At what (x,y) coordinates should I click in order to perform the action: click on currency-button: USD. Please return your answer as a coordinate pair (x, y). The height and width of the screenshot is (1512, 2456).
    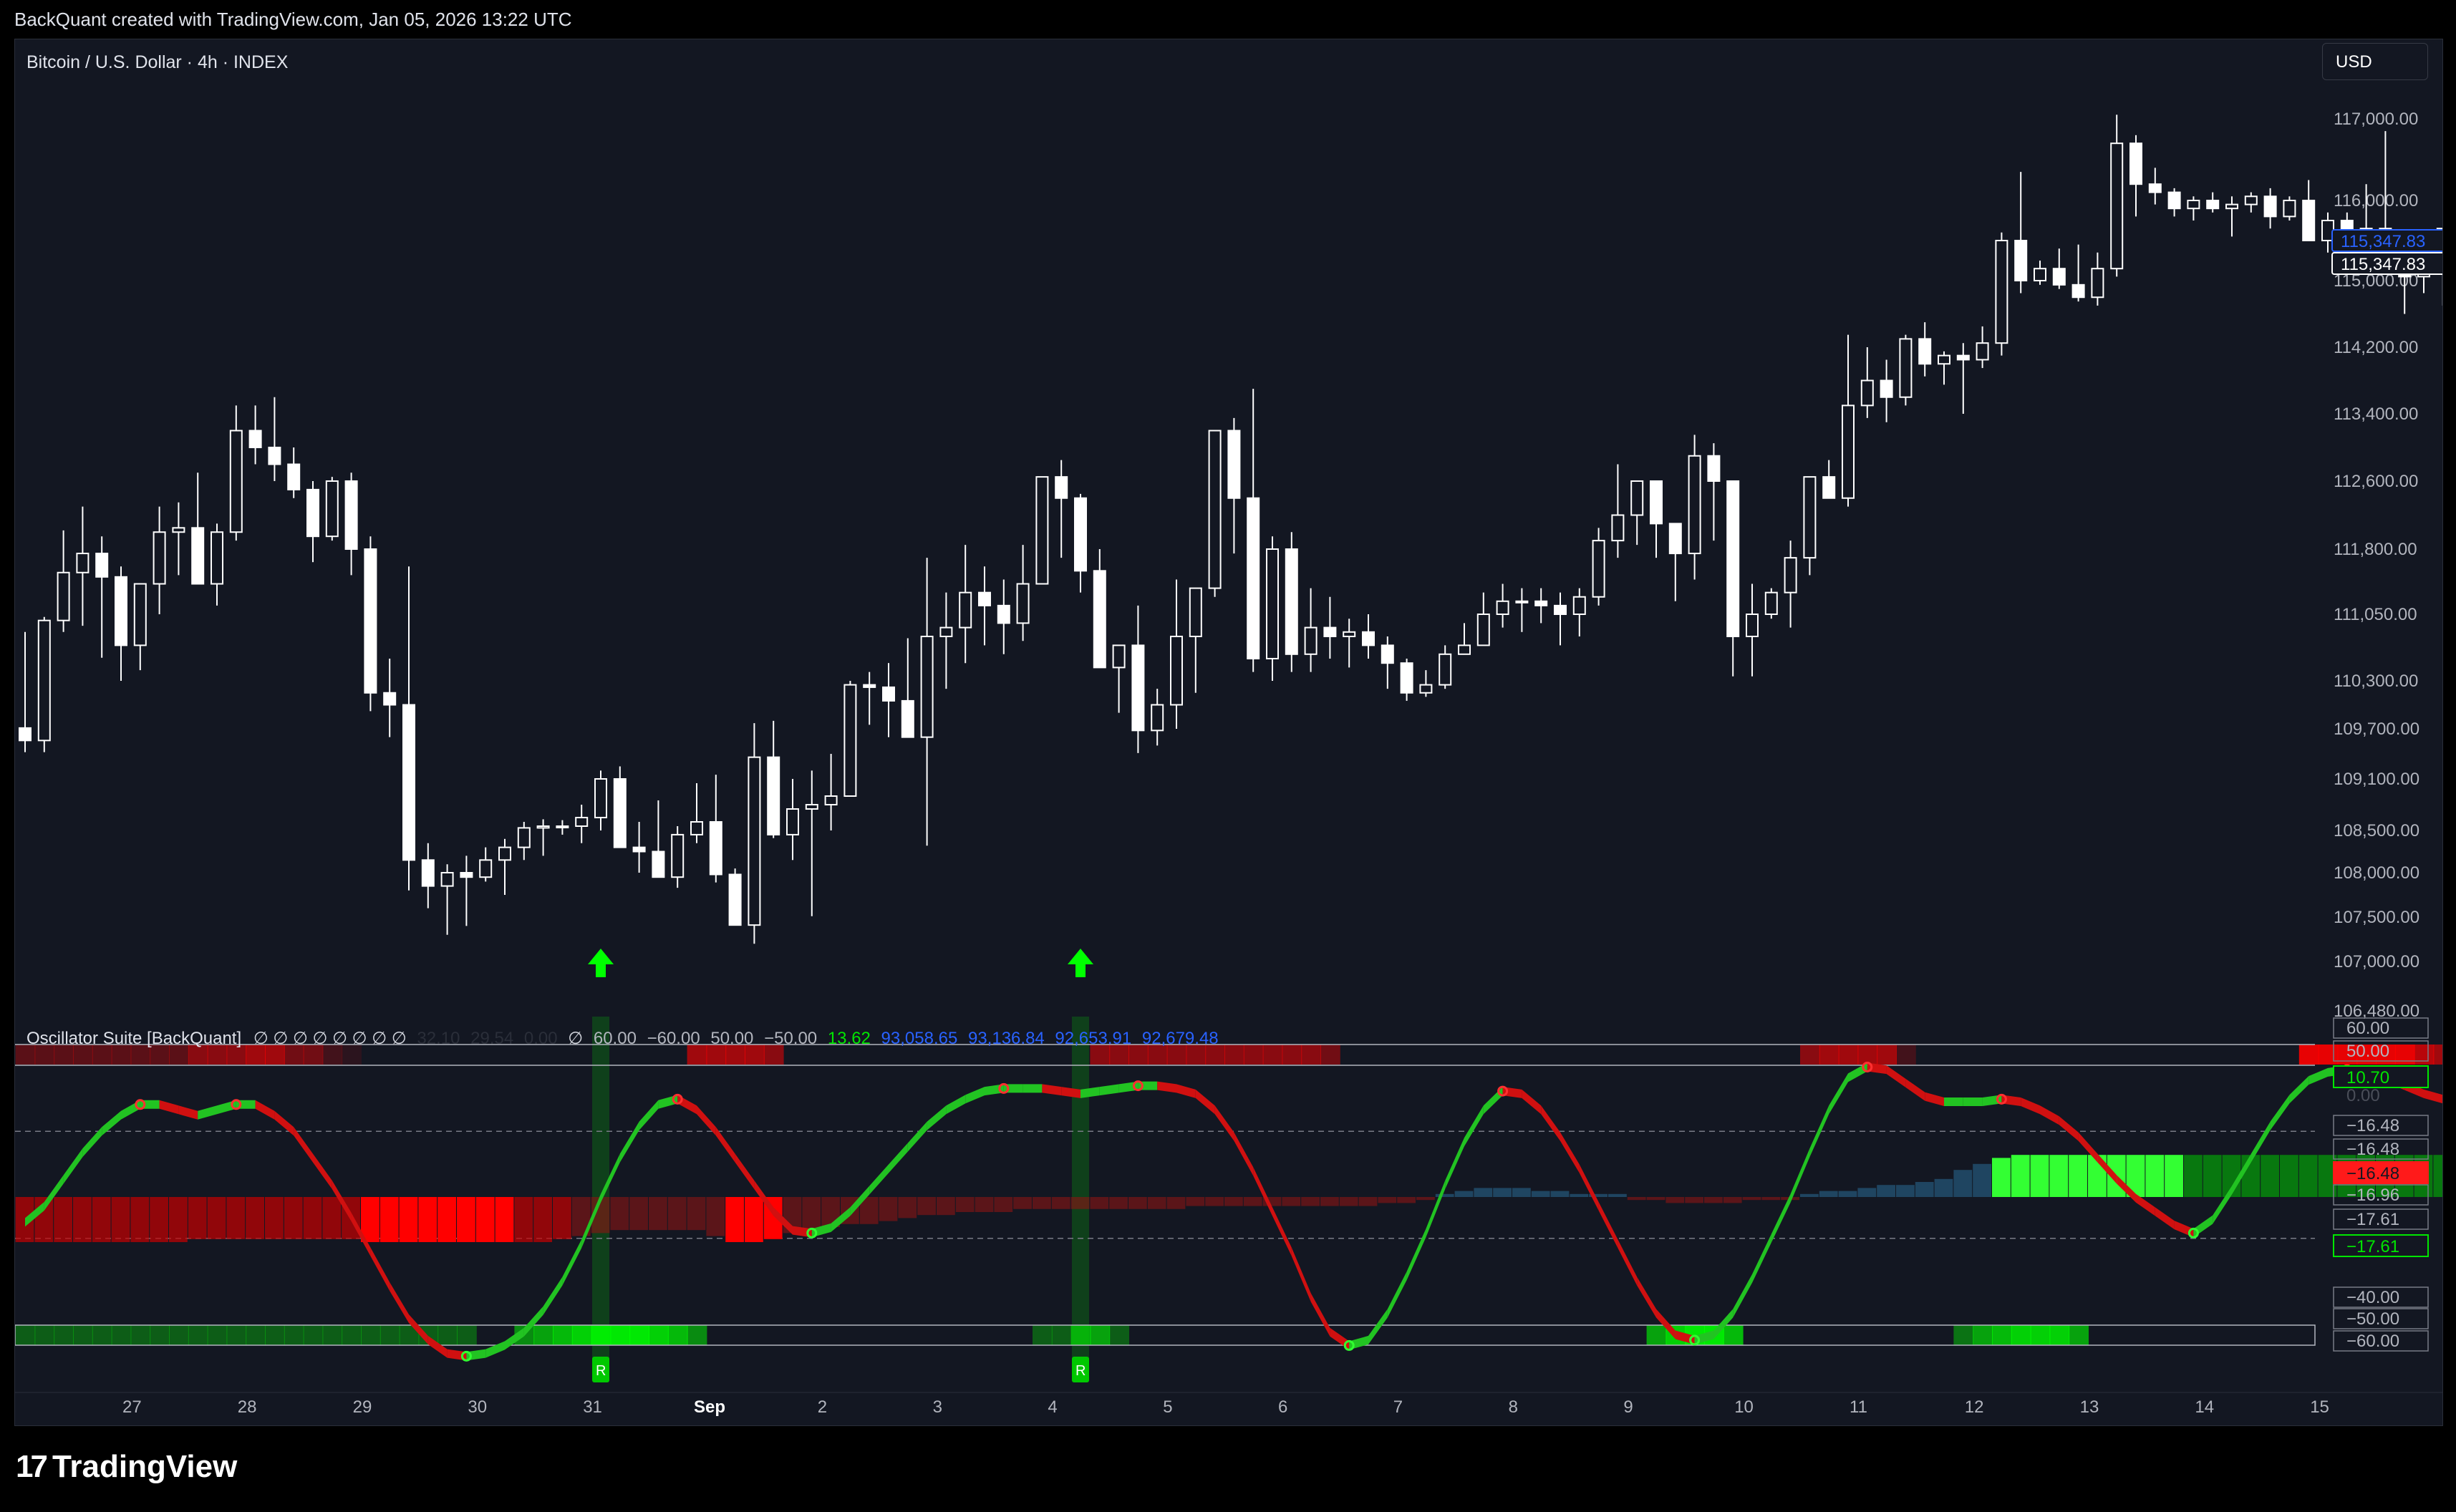
    Looking at the image, I should click on (2375, 61).